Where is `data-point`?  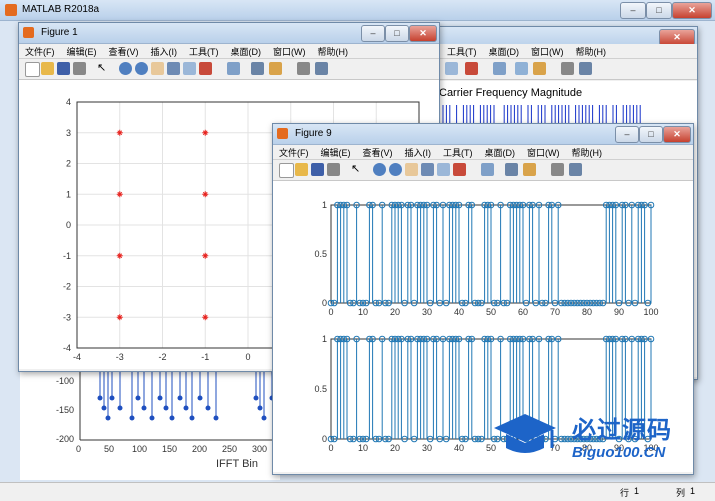
data-point is located at coordinates (205, 132).